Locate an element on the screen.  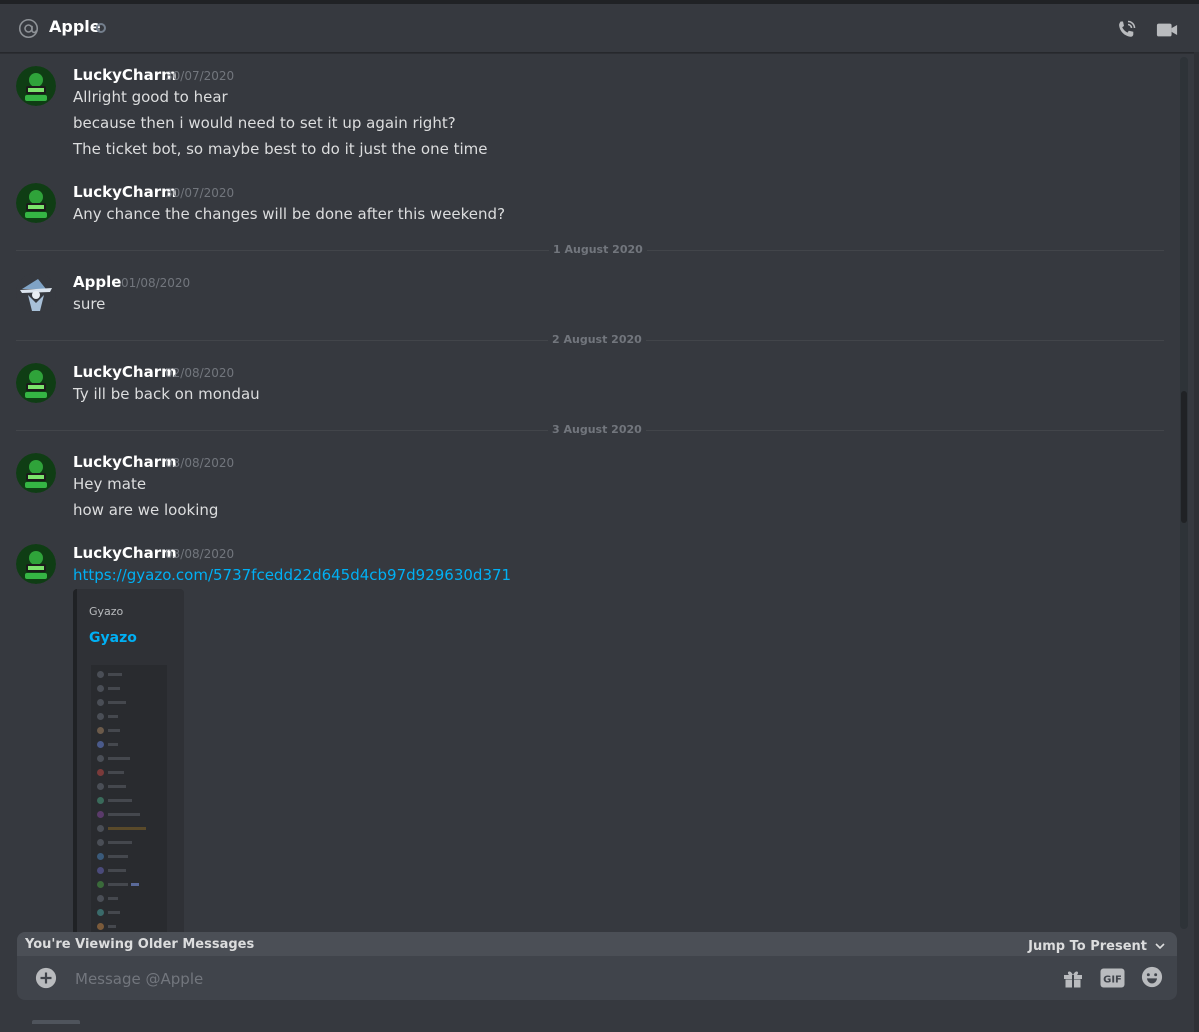
voice-call-icon is located at coordinates (1126, 30).